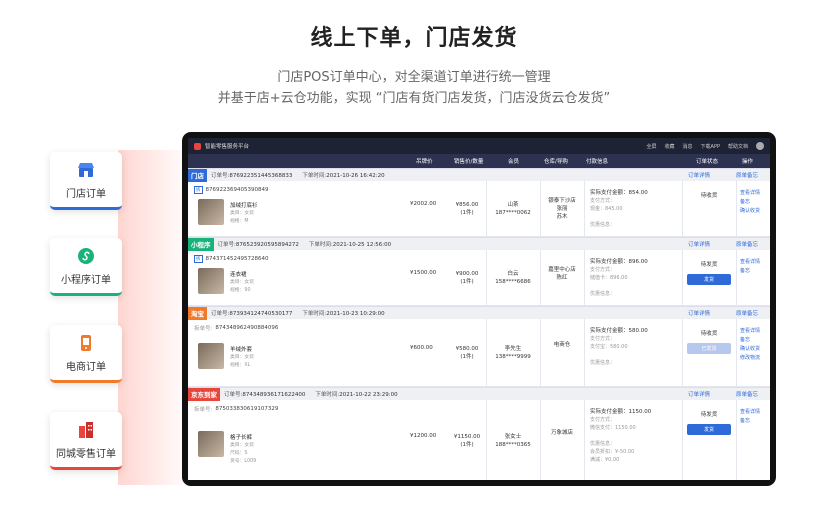 Image resolution: width=828 pixels, height=510 pixels. What do you see at coordinates (86, 367) in the screenshot?
I see `category-label: 电商订单` at bounding box center [86, 367].